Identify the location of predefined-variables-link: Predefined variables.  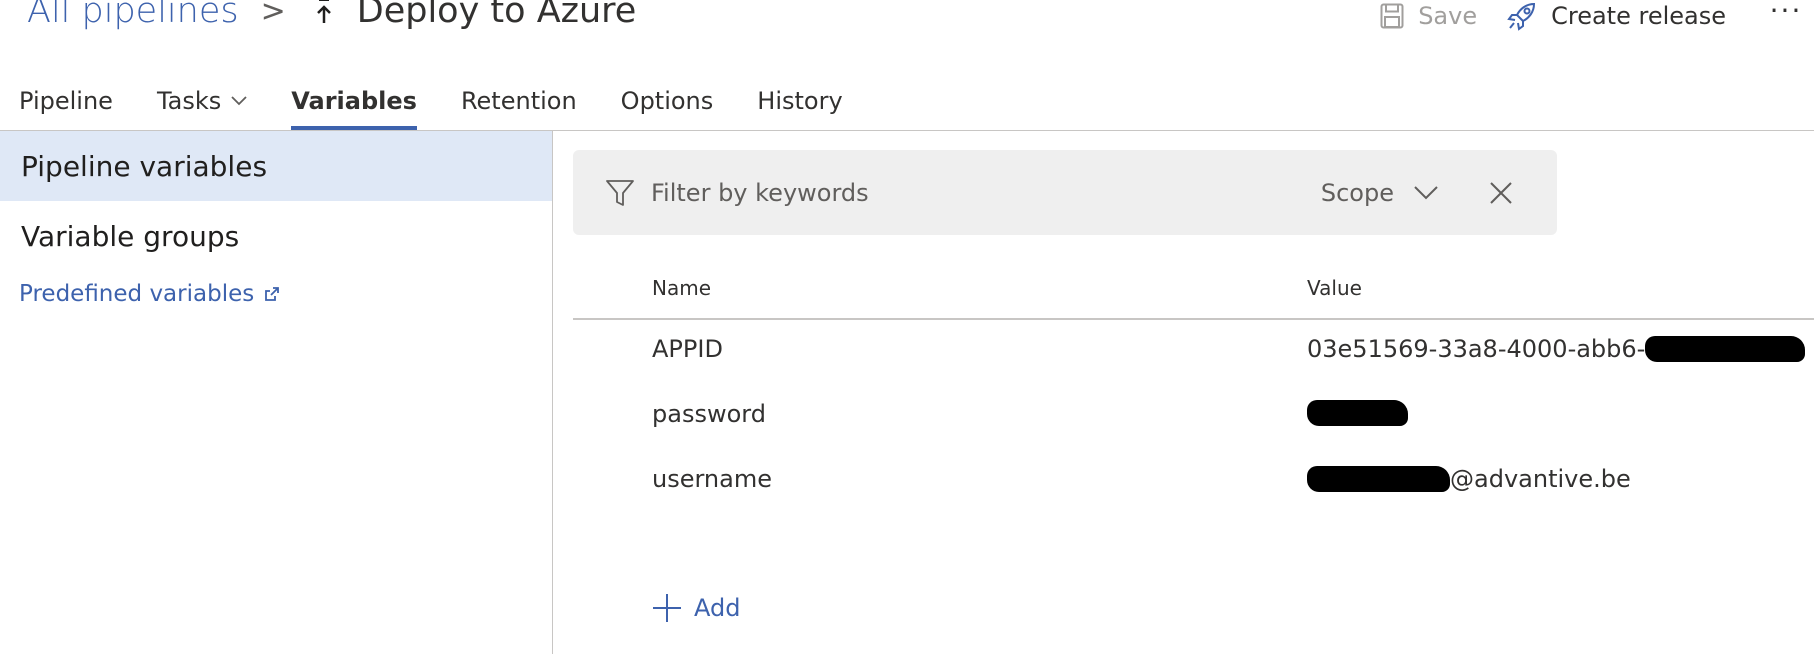
(276, 294).